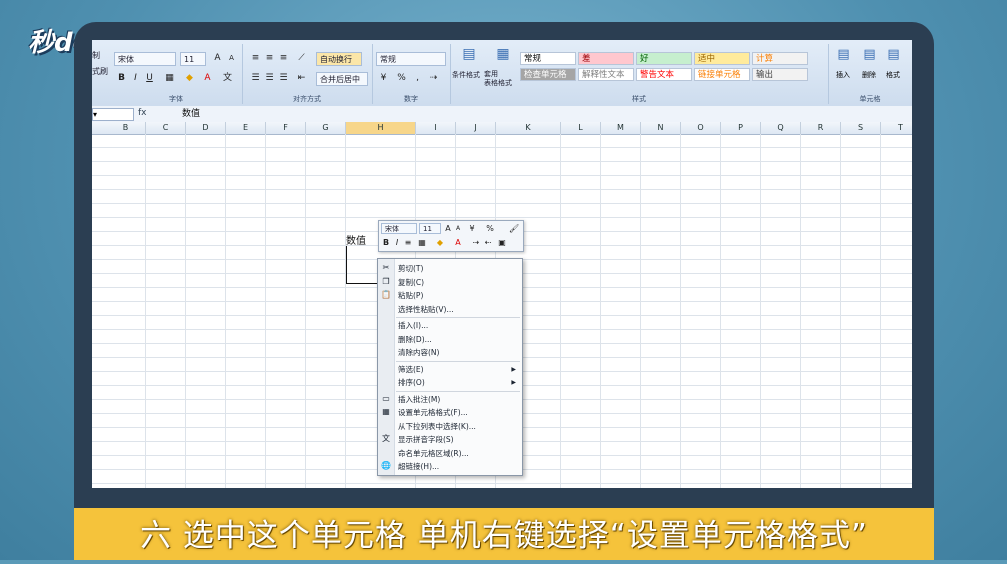 This screenshot has width=1007, height=564. What do you see at coordinates (193, 59) in the screenshot?
I see `font-size-select: 11` at bounding box center [193, 59].